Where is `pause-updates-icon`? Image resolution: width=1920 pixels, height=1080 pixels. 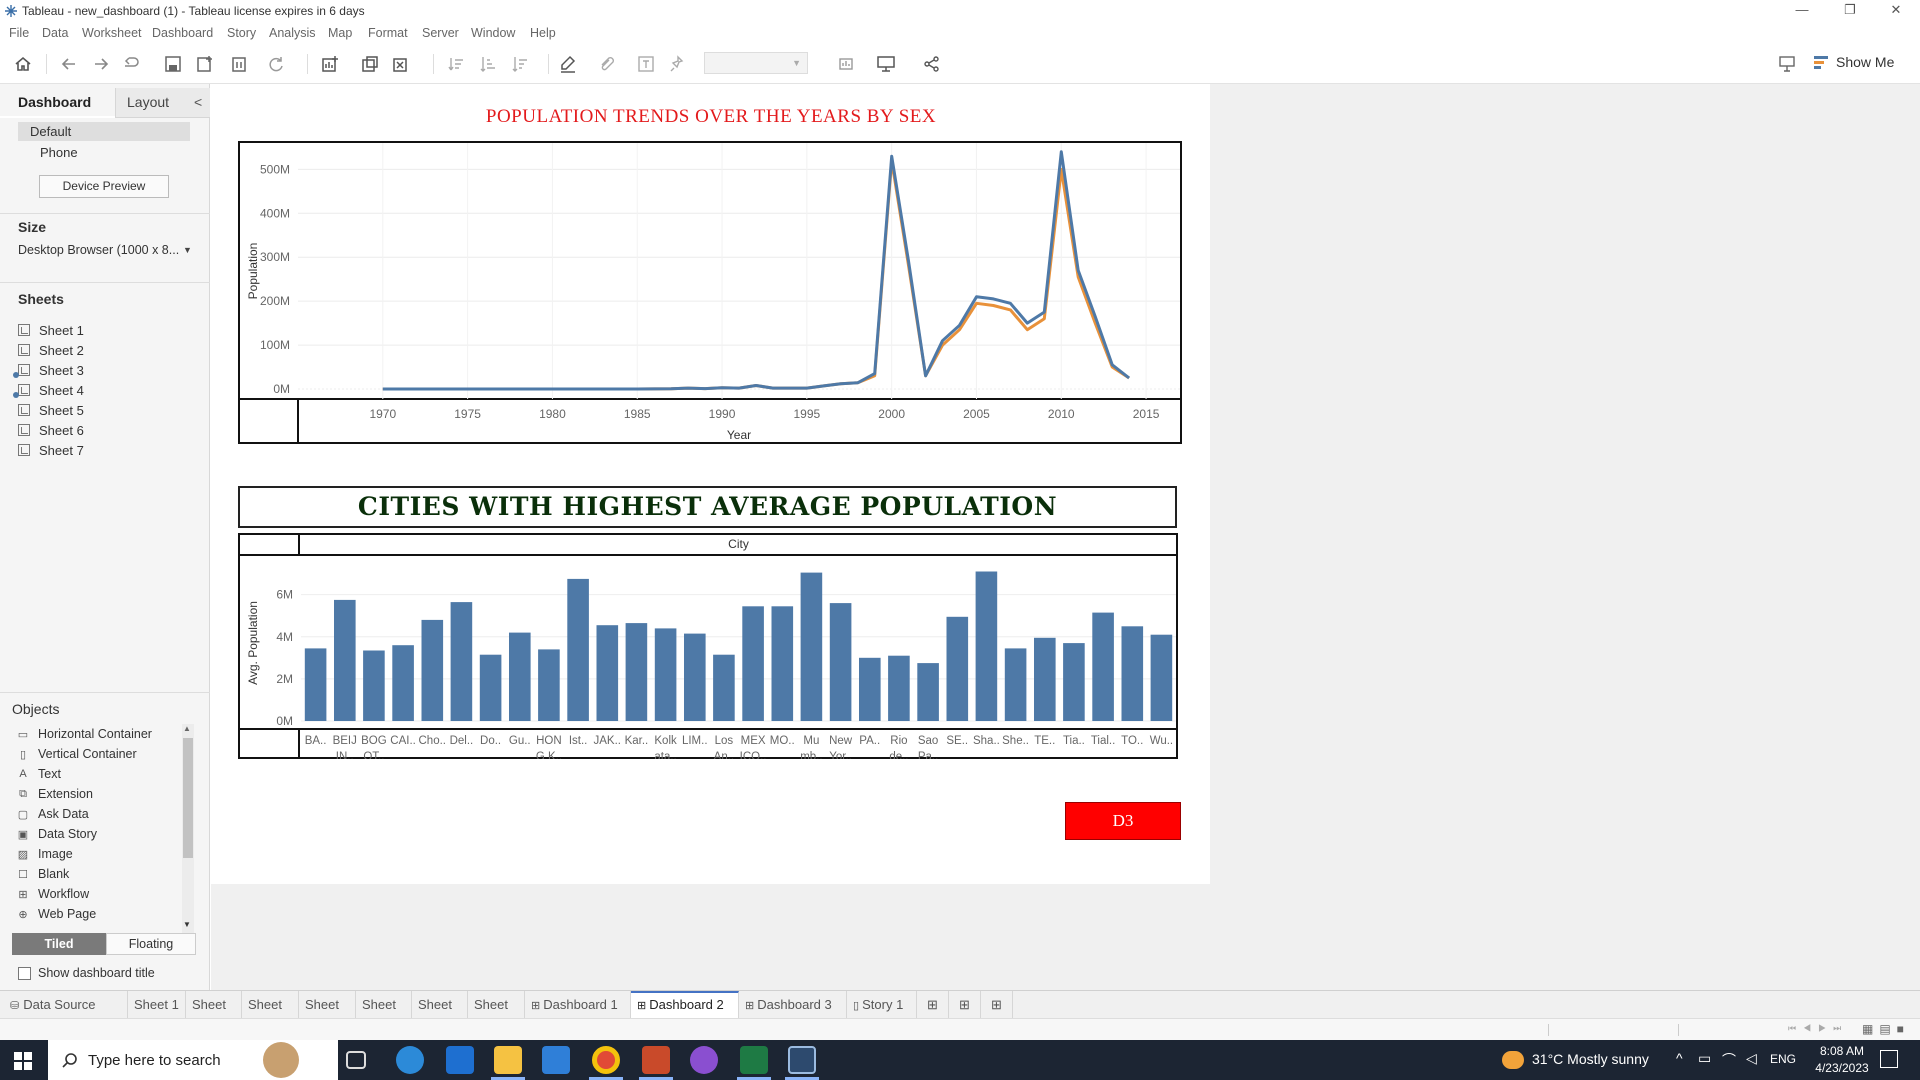
pause-updates-icon is located at coordinates (239, 64).